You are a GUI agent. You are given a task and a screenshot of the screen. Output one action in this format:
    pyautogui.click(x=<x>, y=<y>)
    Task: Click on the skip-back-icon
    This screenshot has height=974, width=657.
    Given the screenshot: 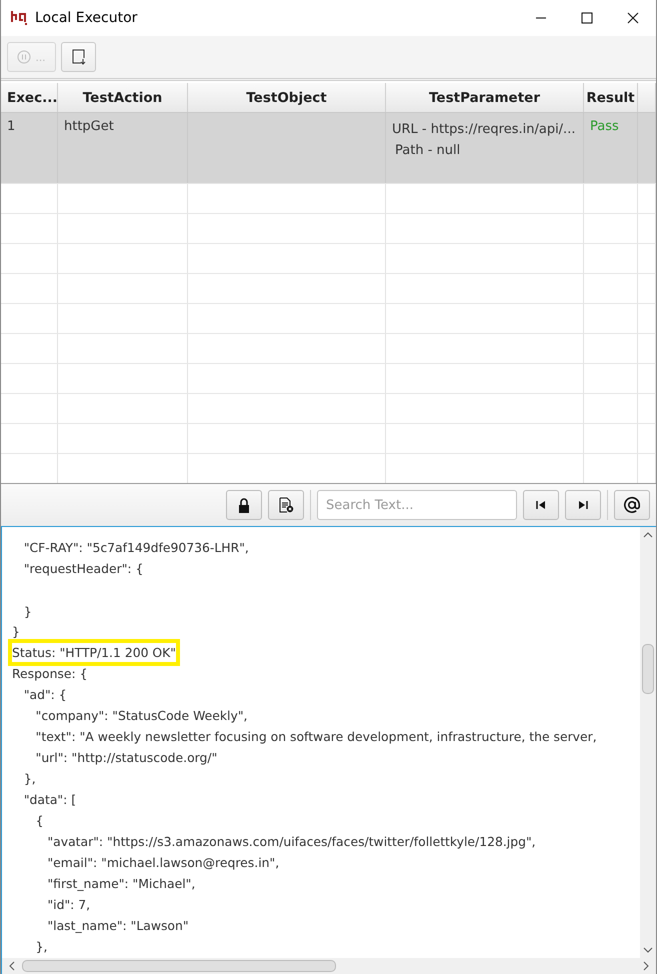 What is the action you would take?
    pyautogui.click(x=541, y=505)
    